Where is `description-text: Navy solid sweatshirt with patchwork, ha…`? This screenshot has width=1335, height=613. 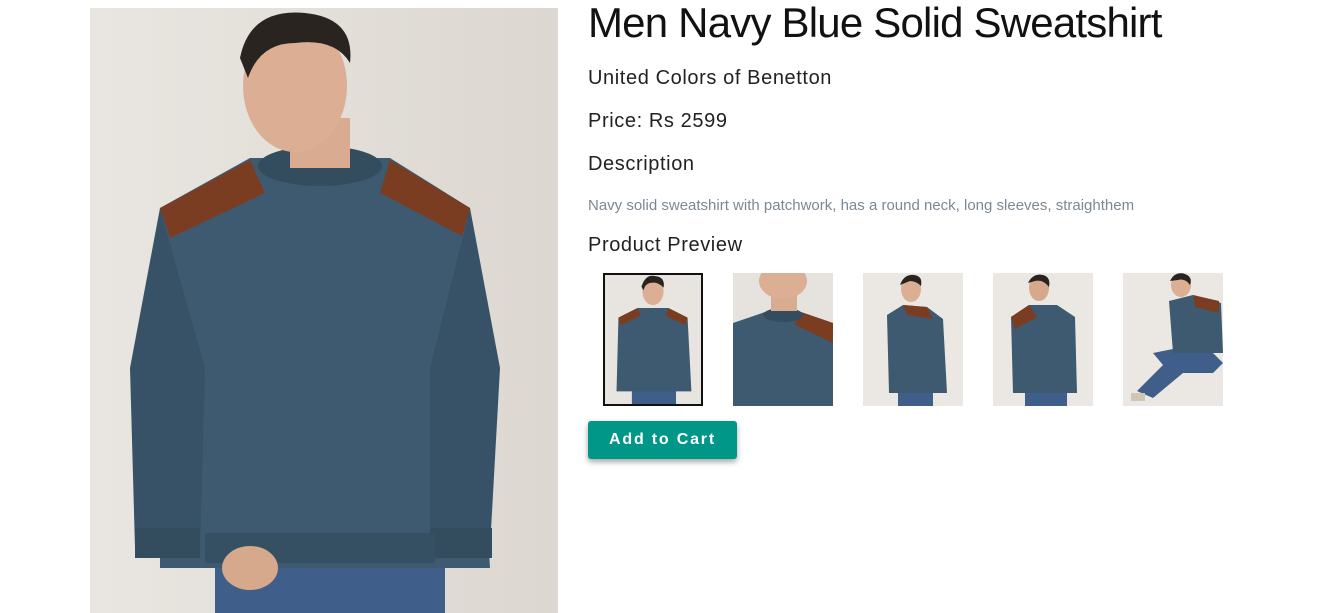
description-text: Navy solid sweatshirt with patchwork, ha… is located at coordinates (861, 205).